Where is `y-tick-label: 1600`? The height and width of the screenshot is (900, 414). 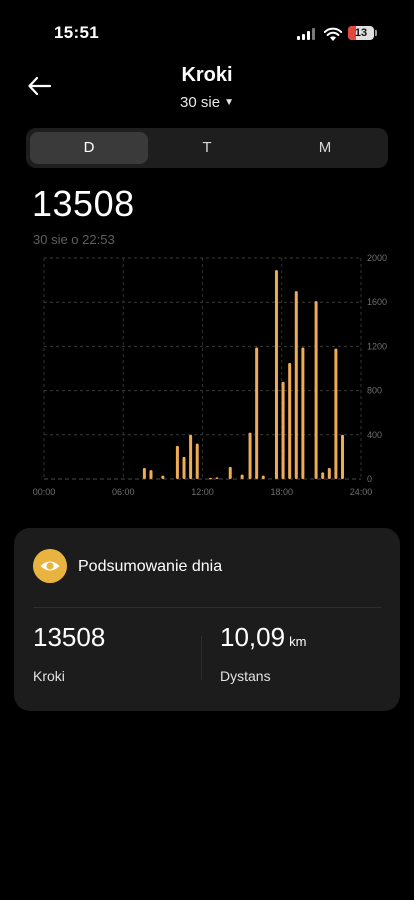 y-tick-label: 1600 is located at coordinates (377, 302).